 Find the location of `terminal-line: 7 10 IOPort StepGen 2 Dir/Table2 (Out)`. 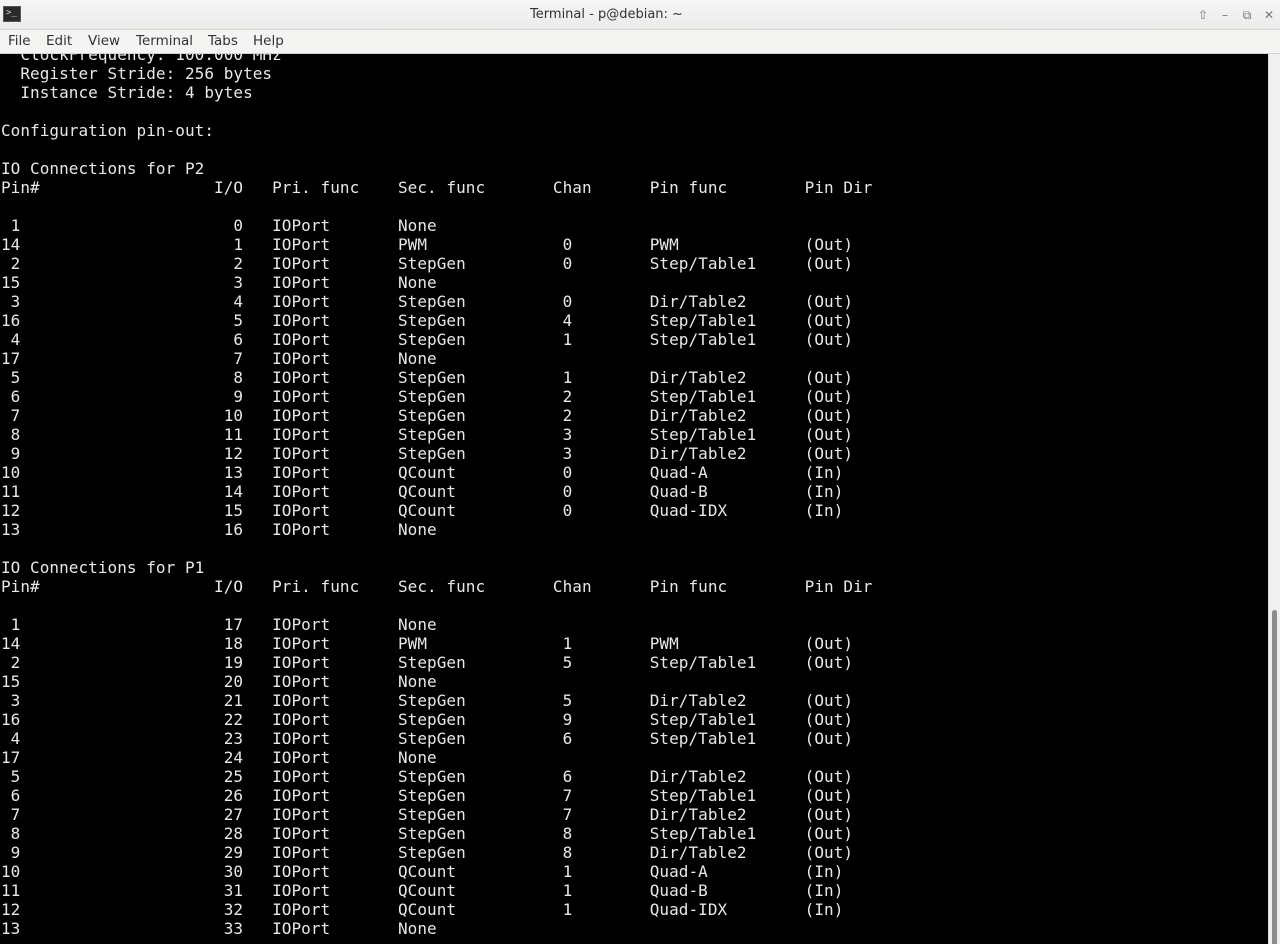

terminal-line: 7 10 IOPort StepGen 2 Dir/Table2 (Out) is located at coordinates (427, 415).